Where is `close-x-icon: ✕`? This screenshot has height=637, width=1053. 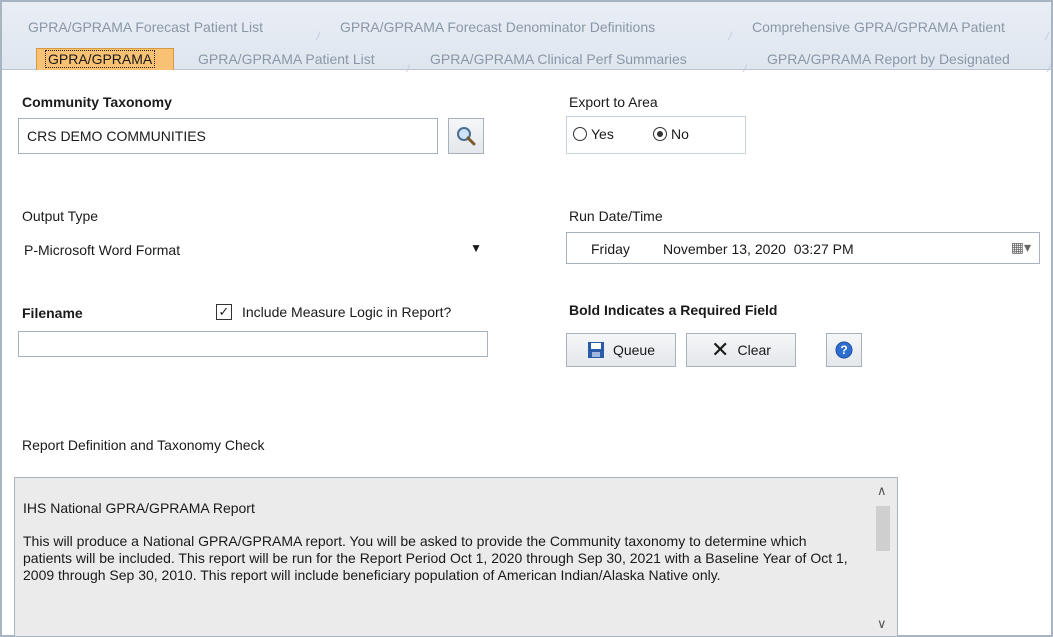
close-x-icon: ✕ is located at coordinates (720, 349).